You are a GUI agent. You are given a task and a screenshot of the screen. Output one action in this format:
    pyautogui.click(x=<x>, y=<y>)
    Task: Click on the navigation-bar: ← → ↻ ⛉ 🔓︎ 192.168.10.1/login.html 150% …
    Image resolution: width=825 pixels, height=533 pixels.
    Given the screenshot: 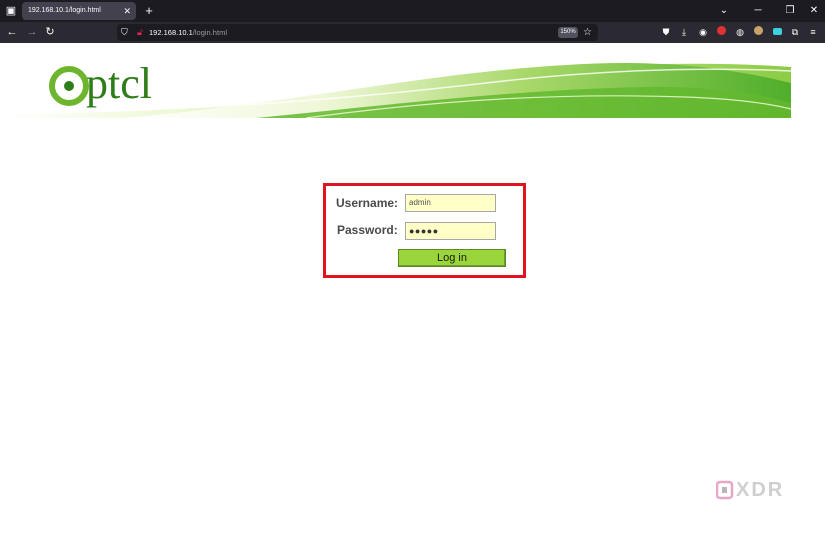 What is the action you would take?
    pyautogui.click(x=412, y=32)
    